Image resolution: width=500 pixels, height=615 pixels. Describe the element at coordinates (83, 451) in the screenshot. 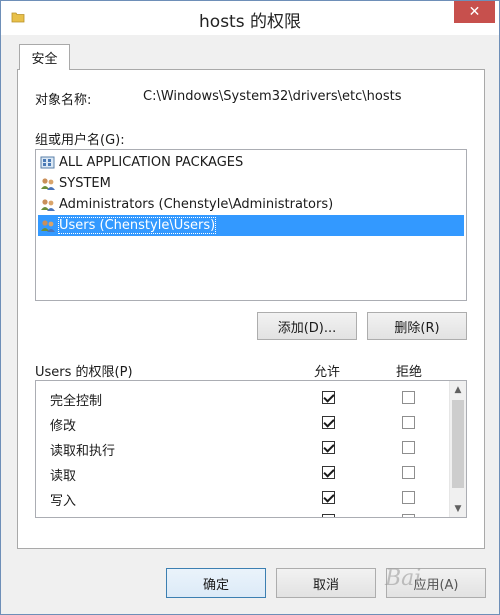

I see `permission-name: 读取和执行` at that location.